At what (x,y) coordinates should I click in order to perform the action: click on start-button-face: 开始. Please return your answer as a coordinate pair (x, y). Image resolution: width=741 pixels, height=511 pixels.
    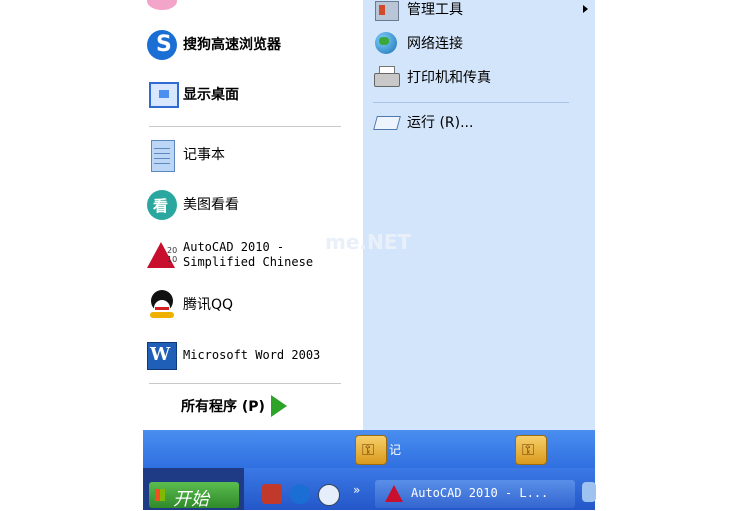
    Looking at the image, I should click on (194, 496).